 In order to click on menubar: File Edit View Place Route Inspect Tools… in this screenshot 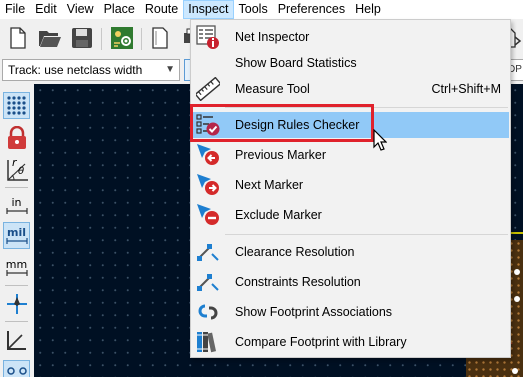, I will do `click(261, 9)`.